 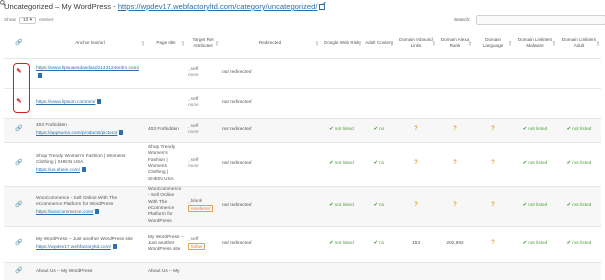 What do you see at coordinates (166, 103) in the screenshot?
I see `page-title-cell` at bounding box center [166, 103].